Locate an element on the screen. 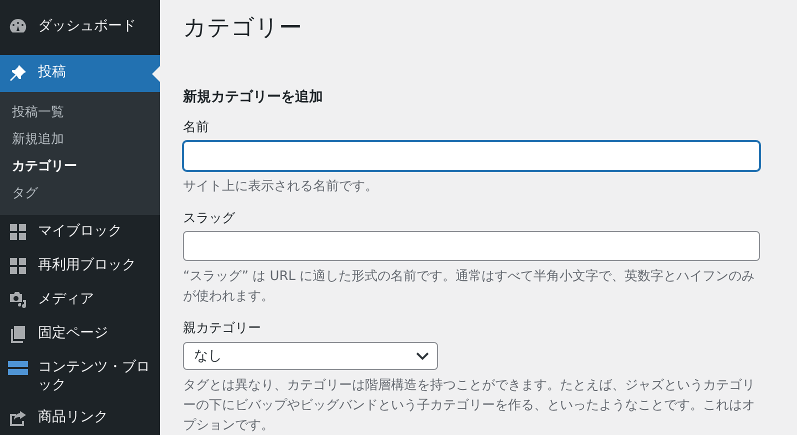 The image size is (797, 435). select-field: なし is located at coordinates (310, 356).